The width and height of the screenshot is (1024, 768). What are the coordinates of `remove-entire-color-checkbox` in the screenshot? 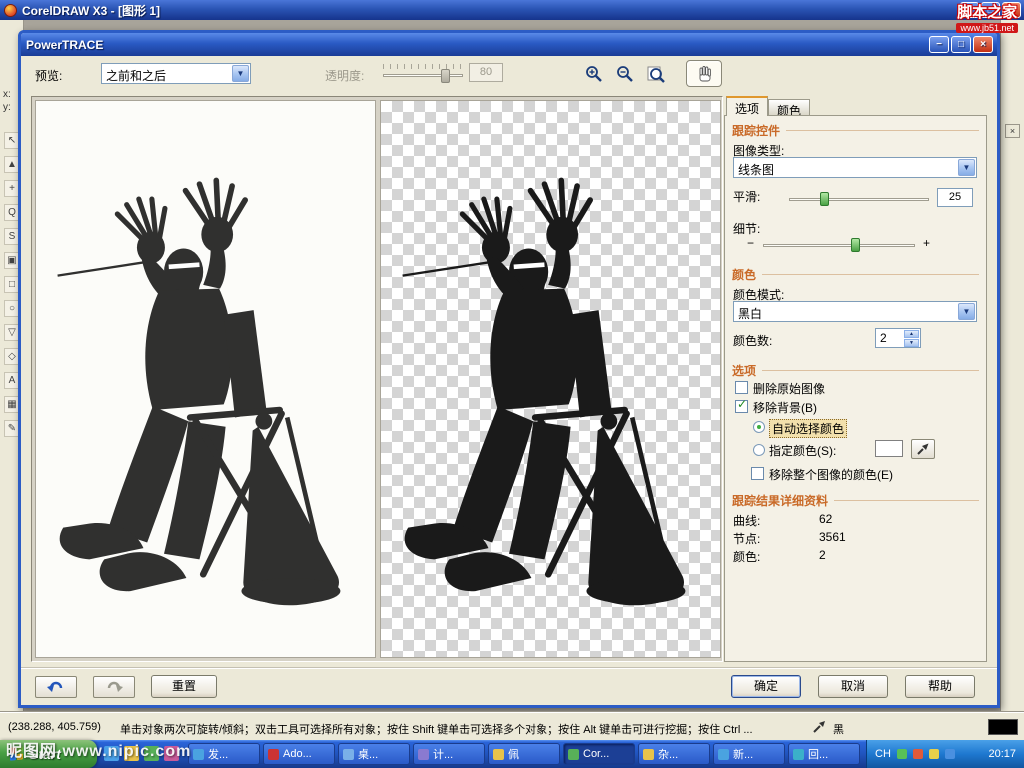 It's located at (757, 473).